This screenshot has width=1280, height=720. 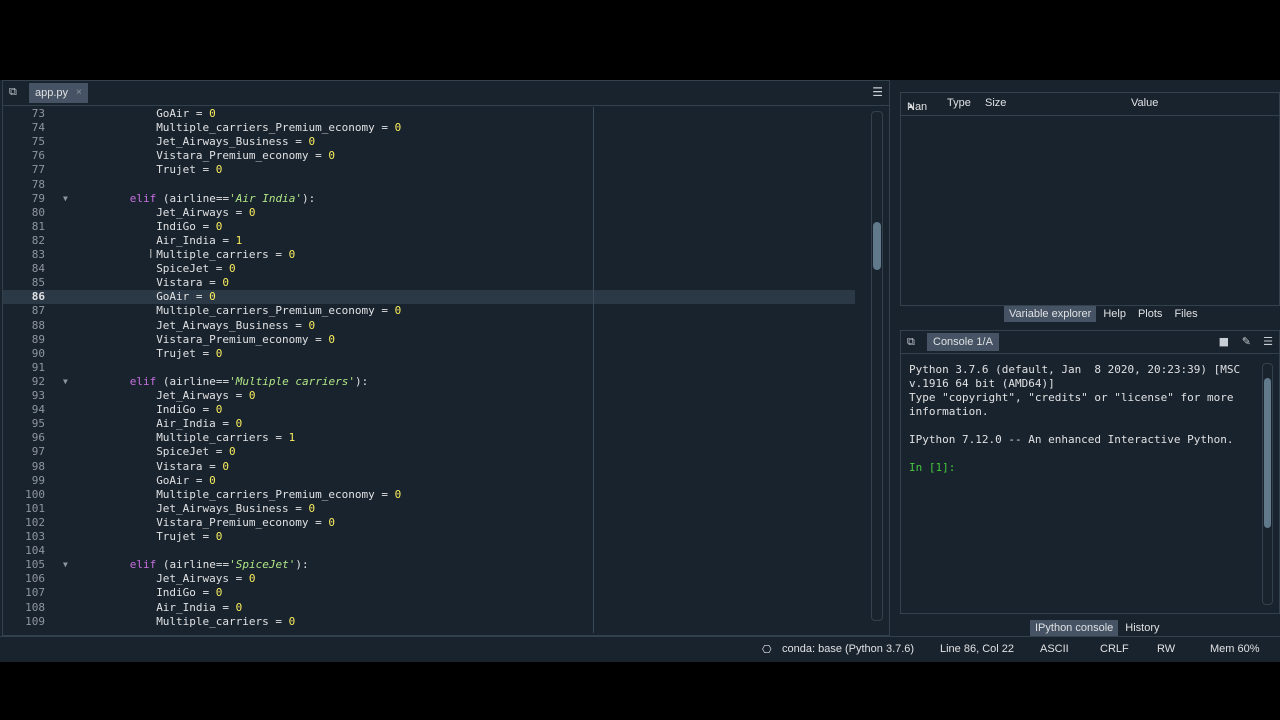 I want to click on code-line: 87 Multiple_carriers_Premium_economy = 0, so click(x=429, y=311).